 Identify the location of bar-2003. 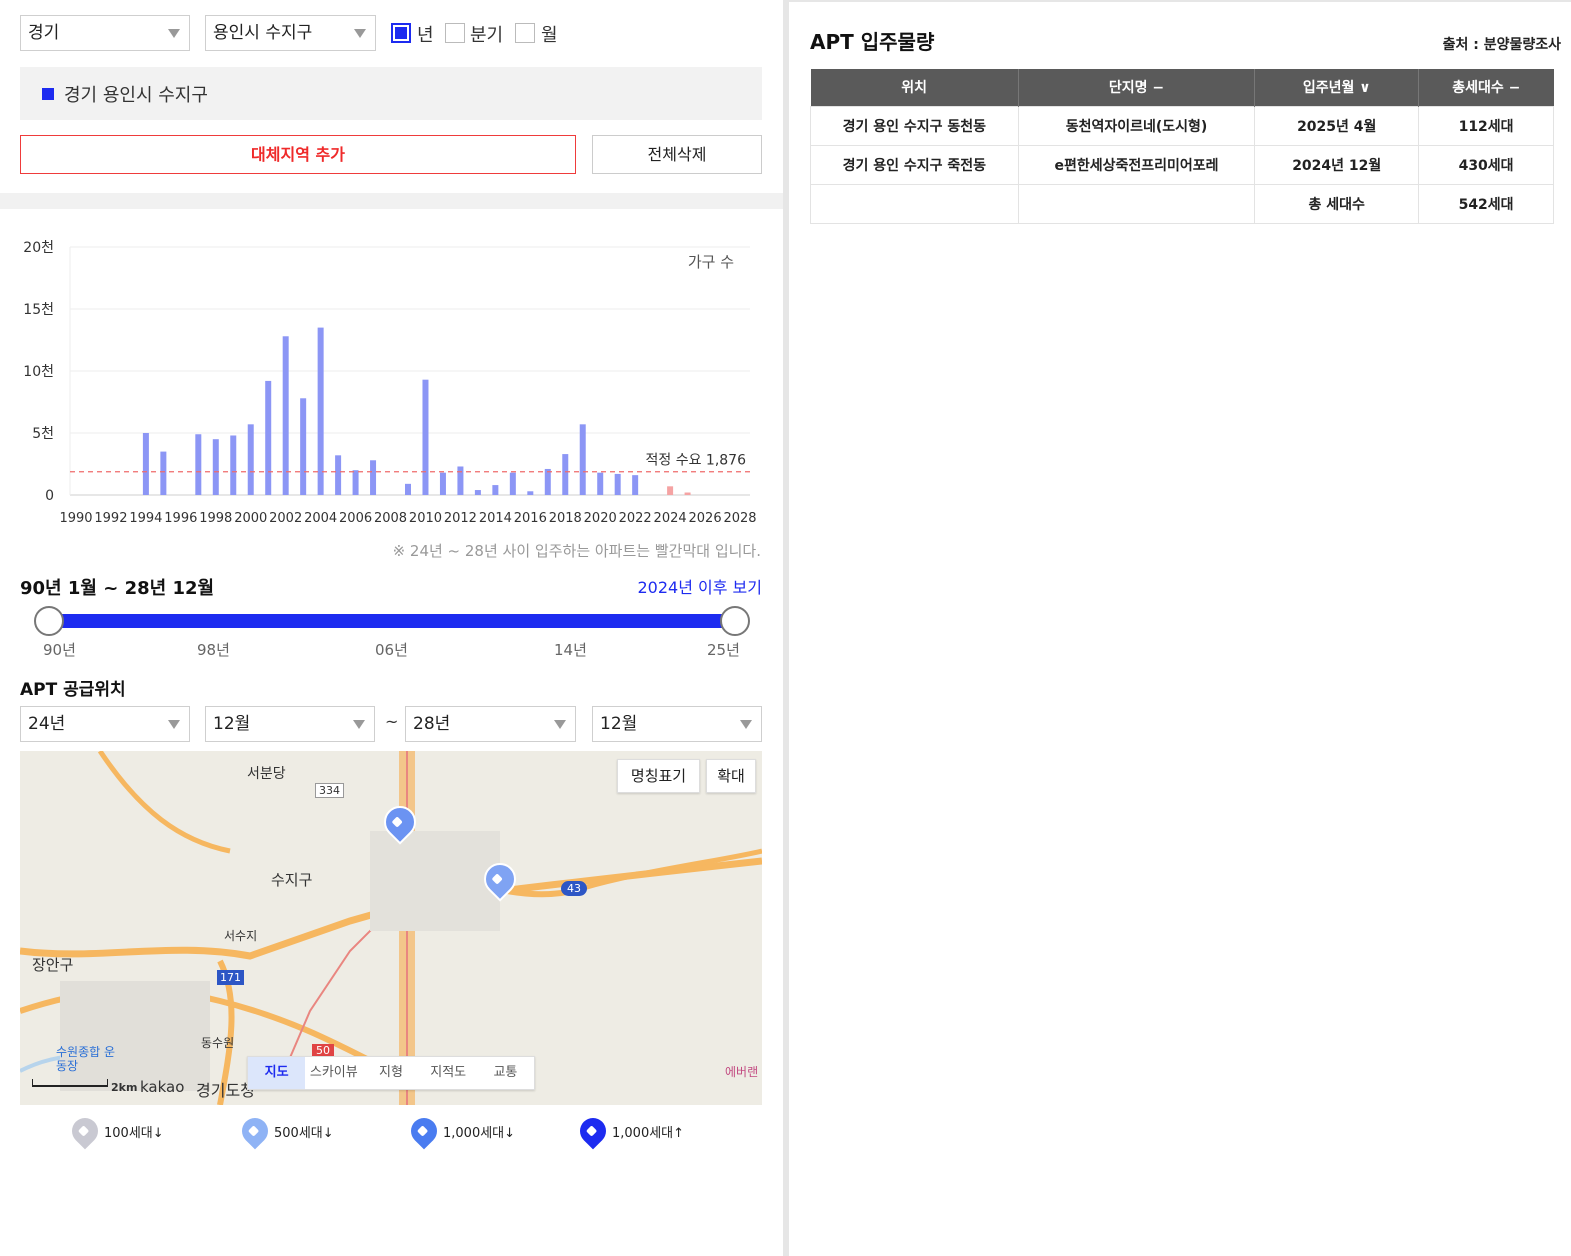
(303, 446).